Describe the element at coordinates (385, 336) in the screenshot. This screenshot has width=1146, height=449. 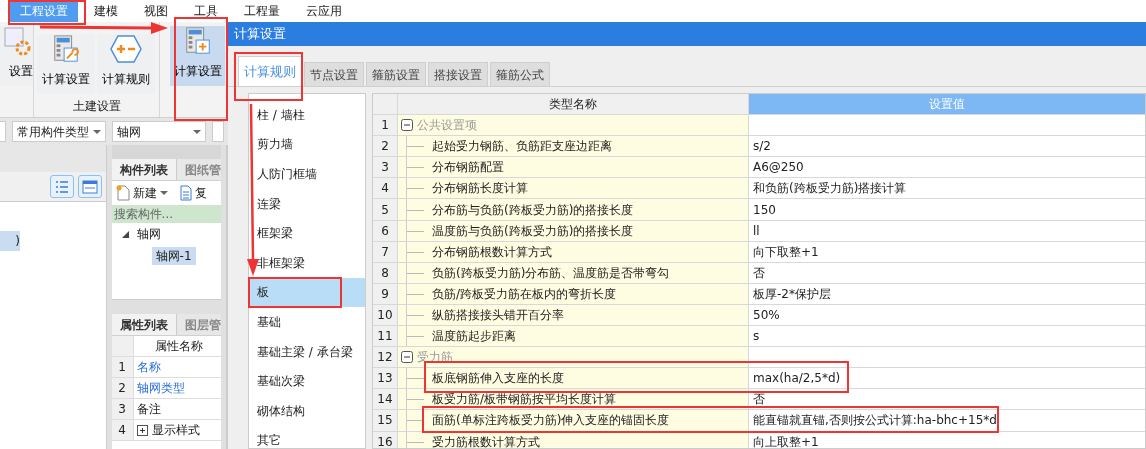
I see `row-number: 11` at that location.